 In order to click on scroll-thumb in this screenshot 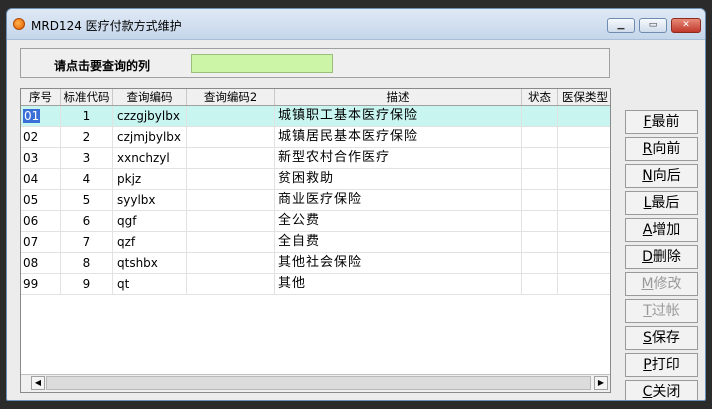, I will do `click(318, 383)`.